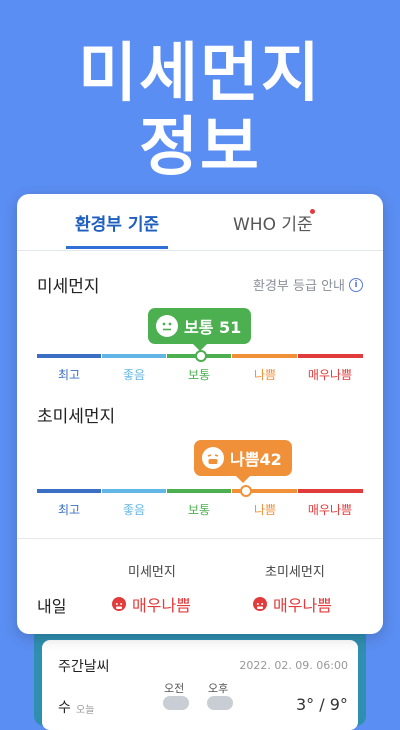 The width and height of the screenshot is (400, 730). What do you see at coordinates (312, 211) in the screenshot?
I see `new-badge-dot` at bounding box center [312, 211].